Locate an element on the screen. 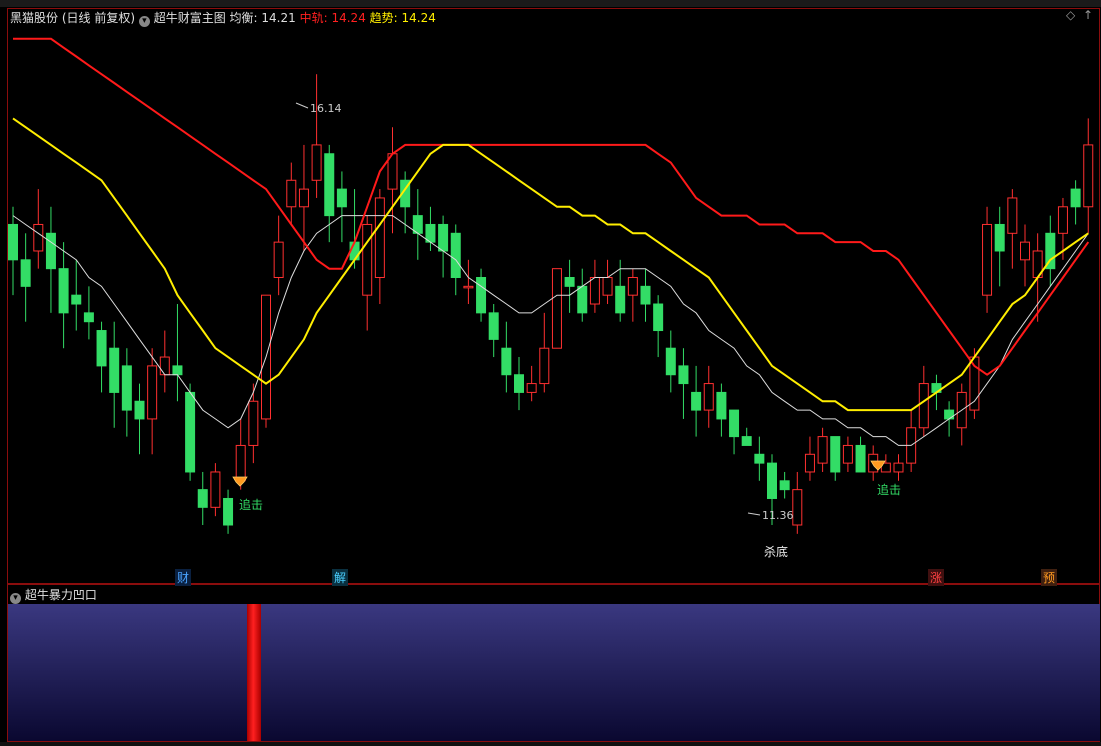 The image size is (1101, 746). high-price-pointer is located at coordinates (302, 105).